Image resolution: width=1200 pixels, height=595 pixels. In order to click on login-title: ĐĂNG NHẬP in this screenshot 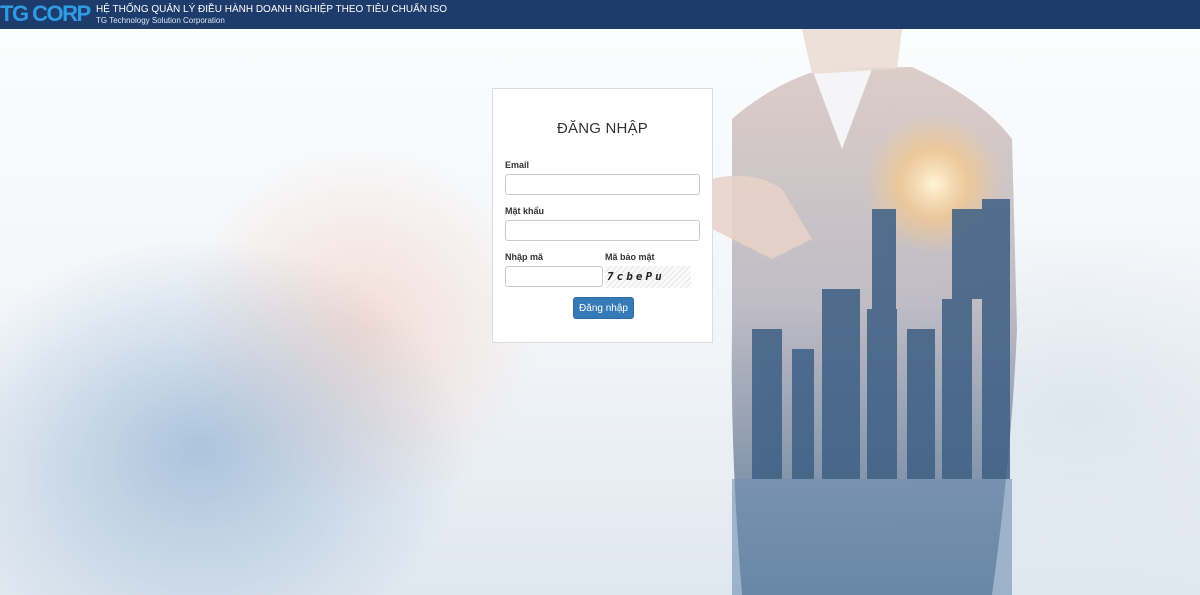, I will do `click(602, 128)`.